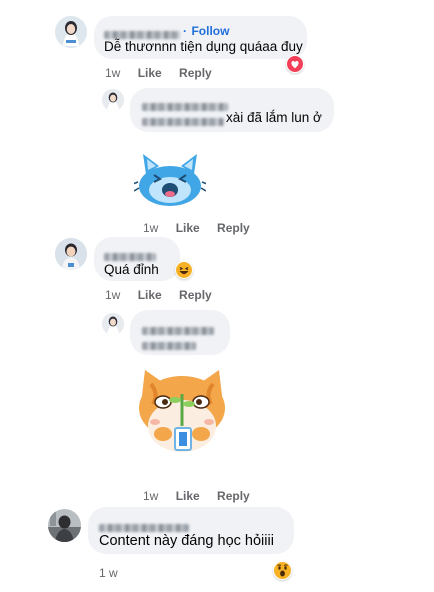 The image size is (434, 592). What do you see at coordinates (131, 269) in the screenshot?
I see `comment-text: Quá đỉnh` at bounding box center [131, 269].